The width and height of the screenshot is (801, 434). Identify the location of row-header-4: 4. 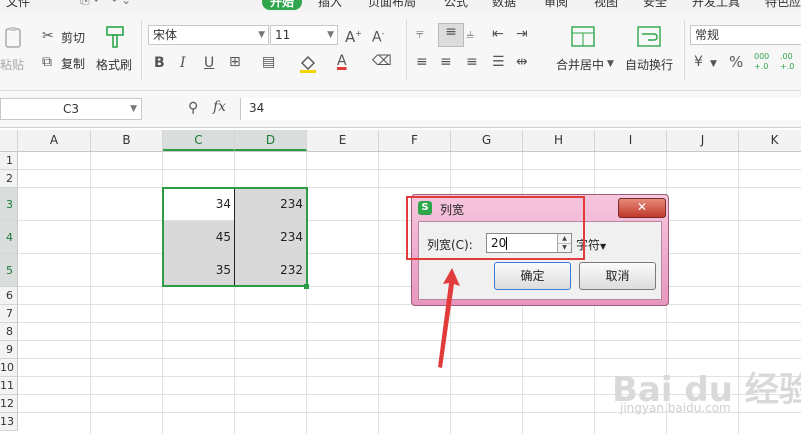
(9, 237).